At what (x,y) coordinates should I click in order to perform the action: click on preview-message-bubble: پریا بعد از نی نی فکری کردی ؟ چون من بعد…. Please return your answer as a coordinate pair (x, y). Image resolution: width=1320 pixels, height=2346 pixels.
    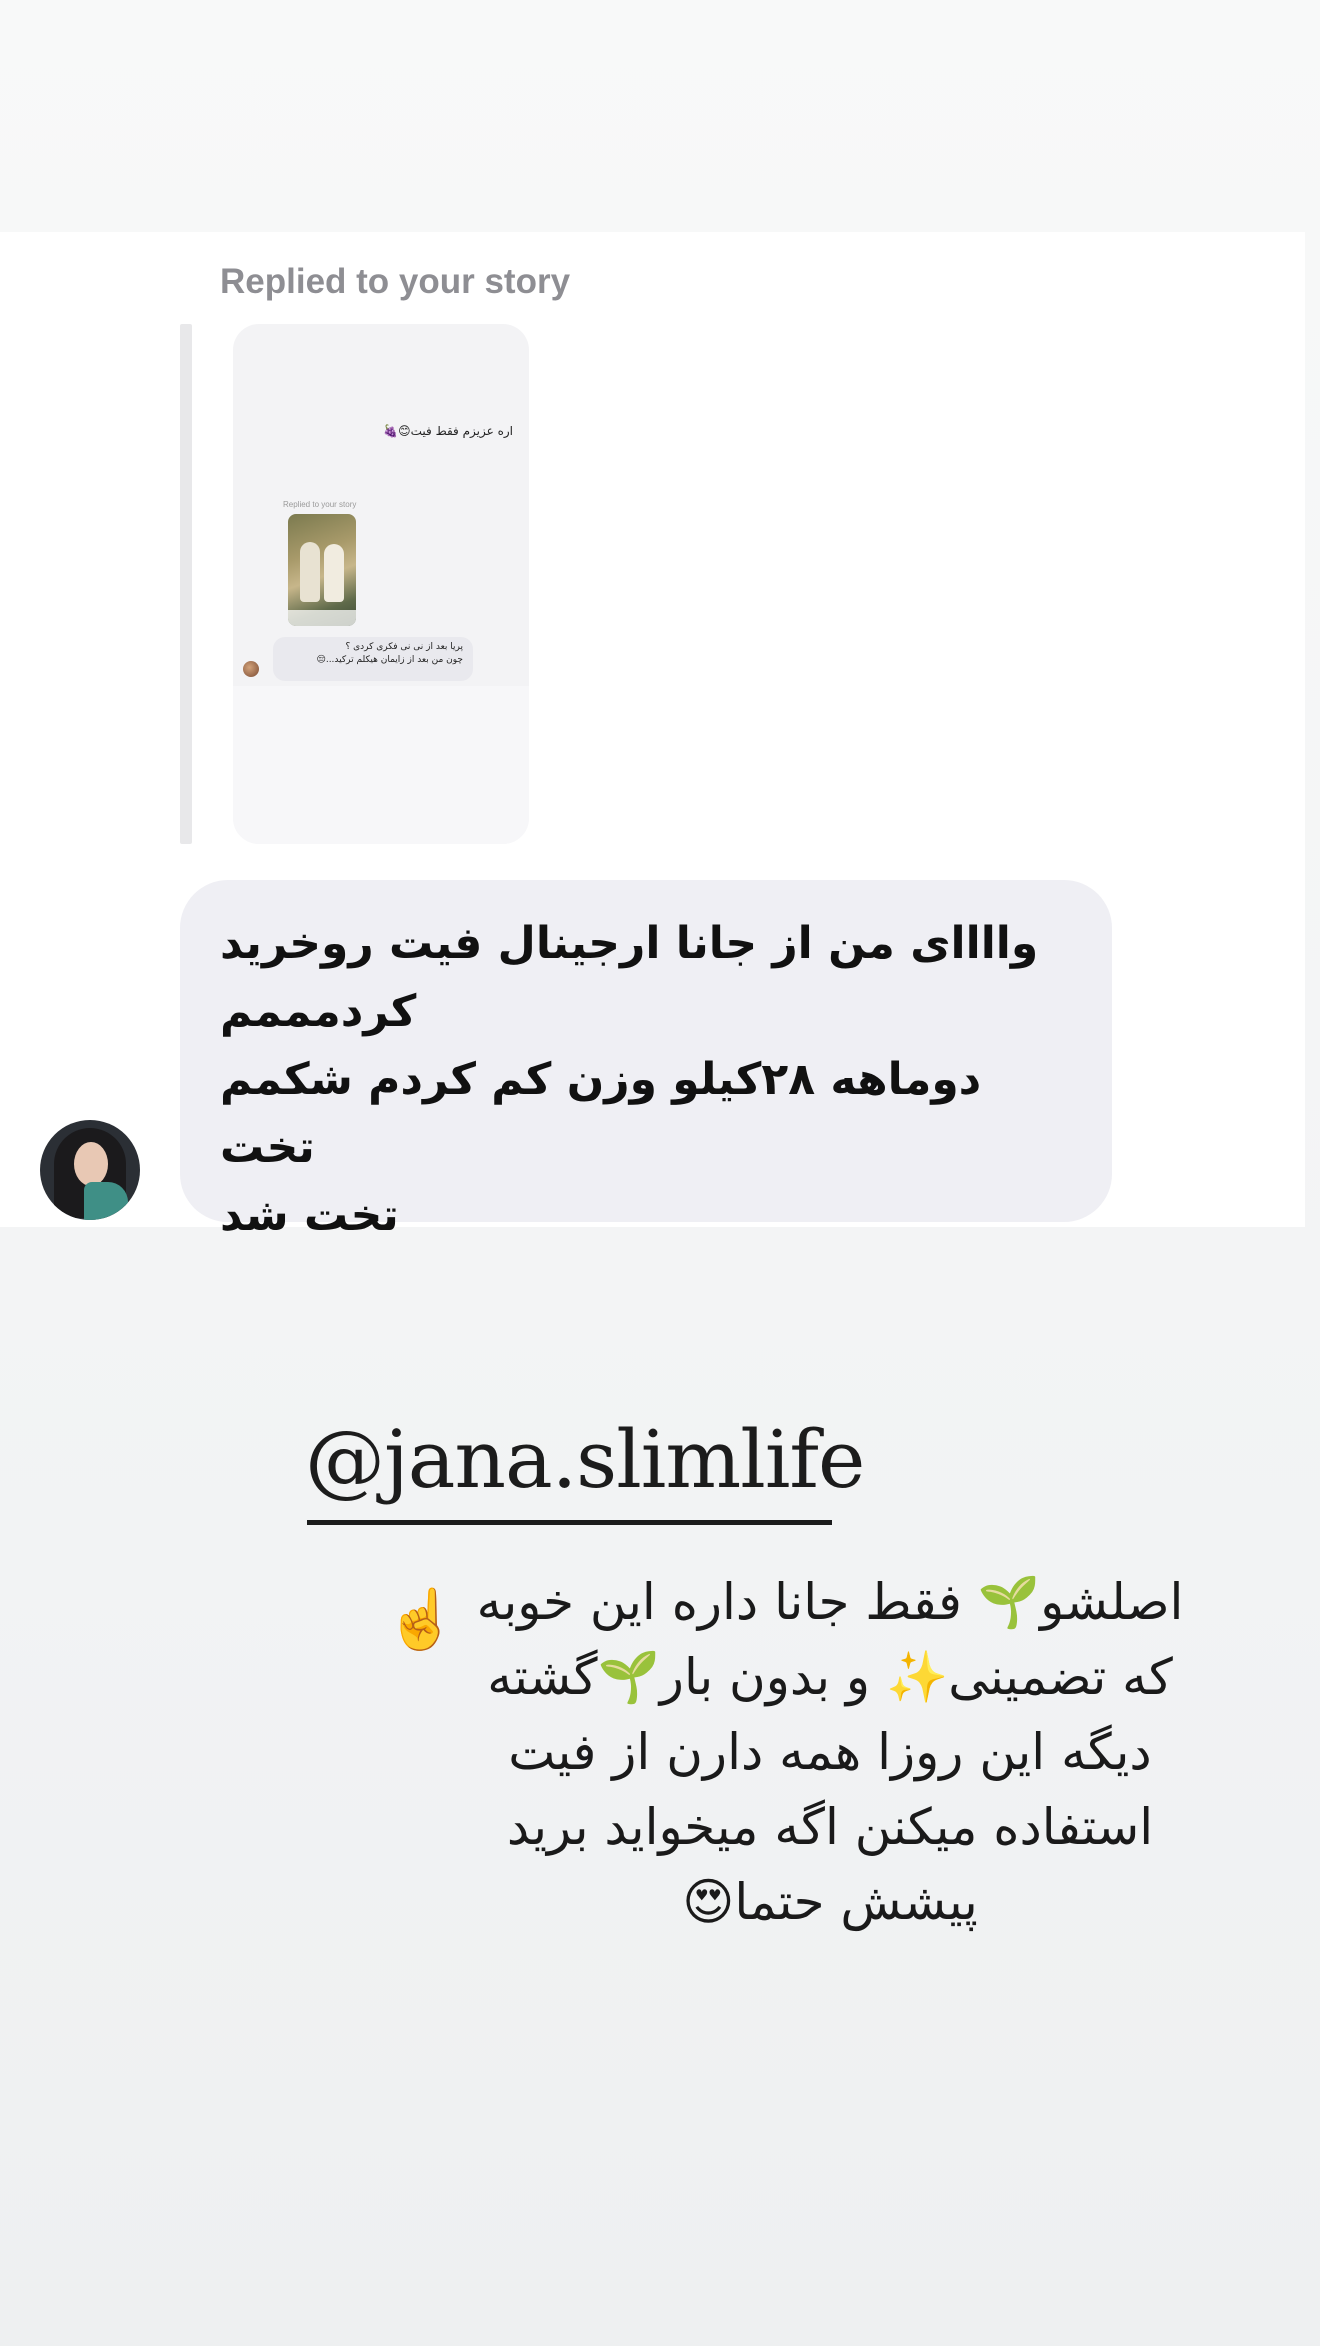
    Looking at the image, I should click on (373, 659).